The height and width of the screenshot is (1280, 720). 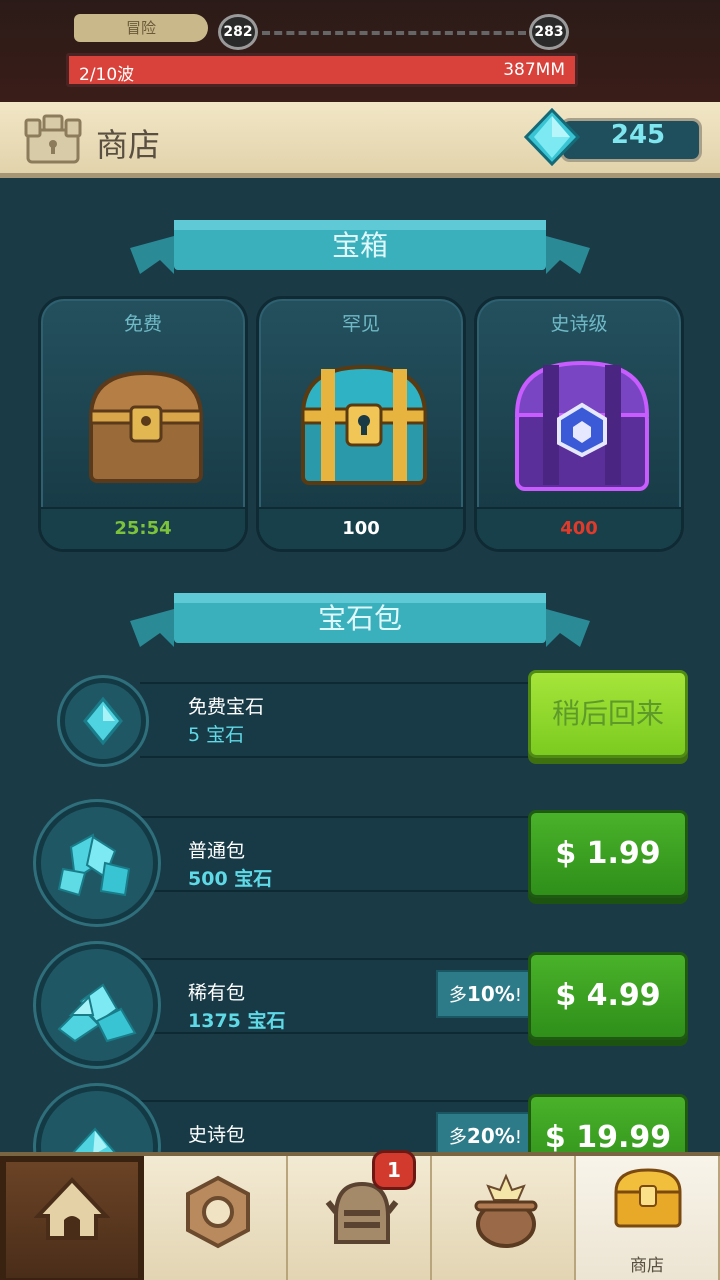 What do you see at coordinates (579, 324) in the screenshot?
I see `chest-title: 史诗级` at bounding box center [579, 324].